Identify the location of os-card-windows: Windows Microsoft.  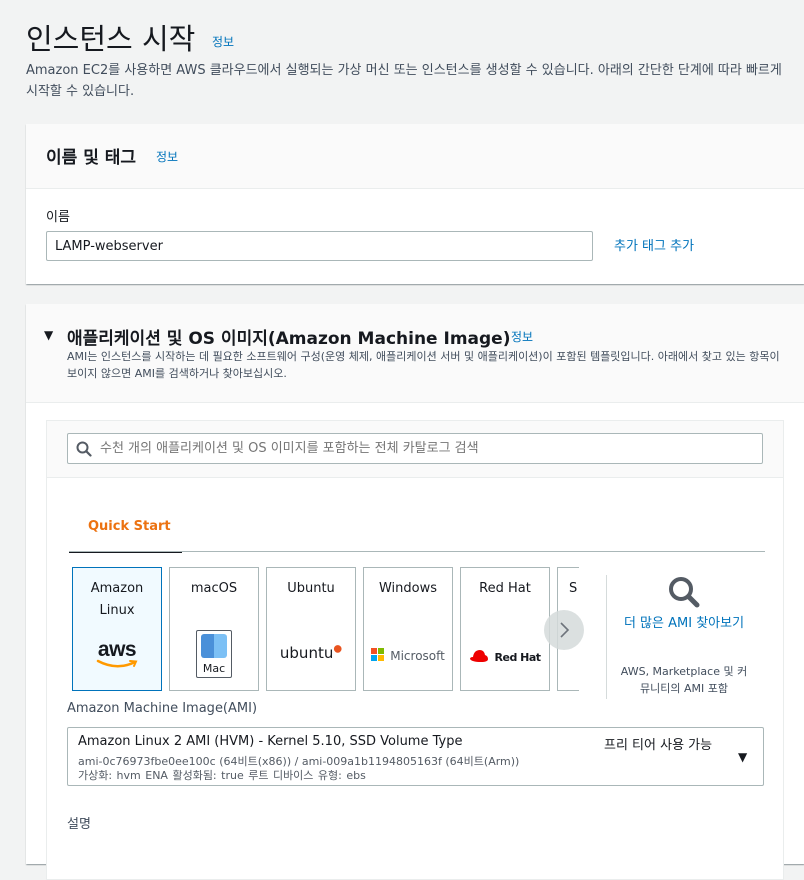
(408, 629).